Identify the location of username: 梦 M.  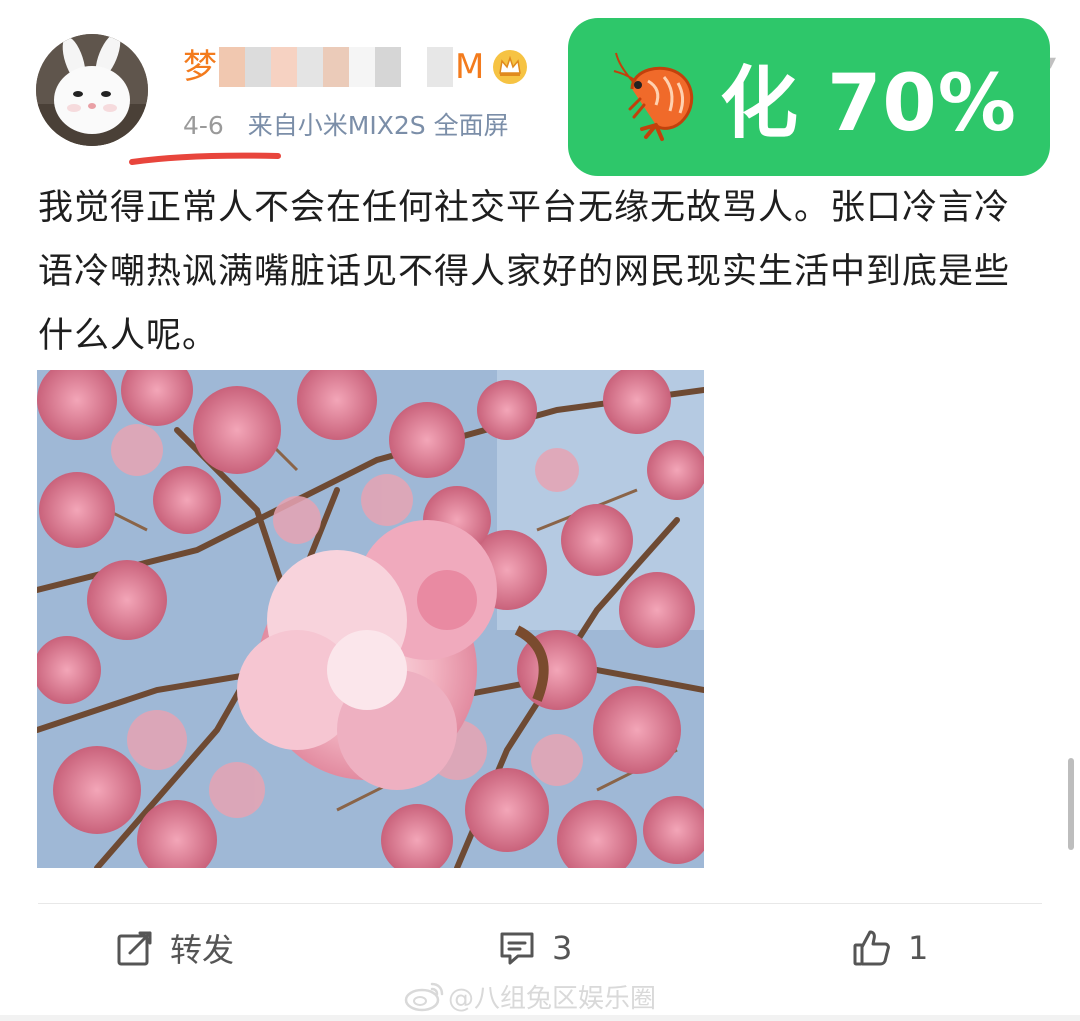
(355, 67).